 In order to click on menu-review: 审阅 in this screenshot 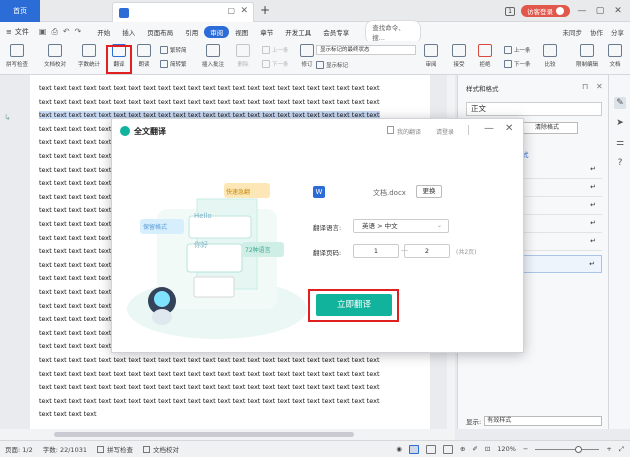, I will do `click(217, 31)`.